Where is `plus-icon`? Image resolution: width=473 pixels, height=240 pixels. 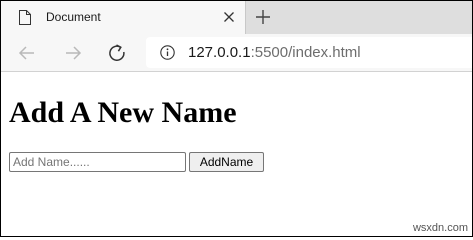
plus-icon is located at coordinates (263, 17).